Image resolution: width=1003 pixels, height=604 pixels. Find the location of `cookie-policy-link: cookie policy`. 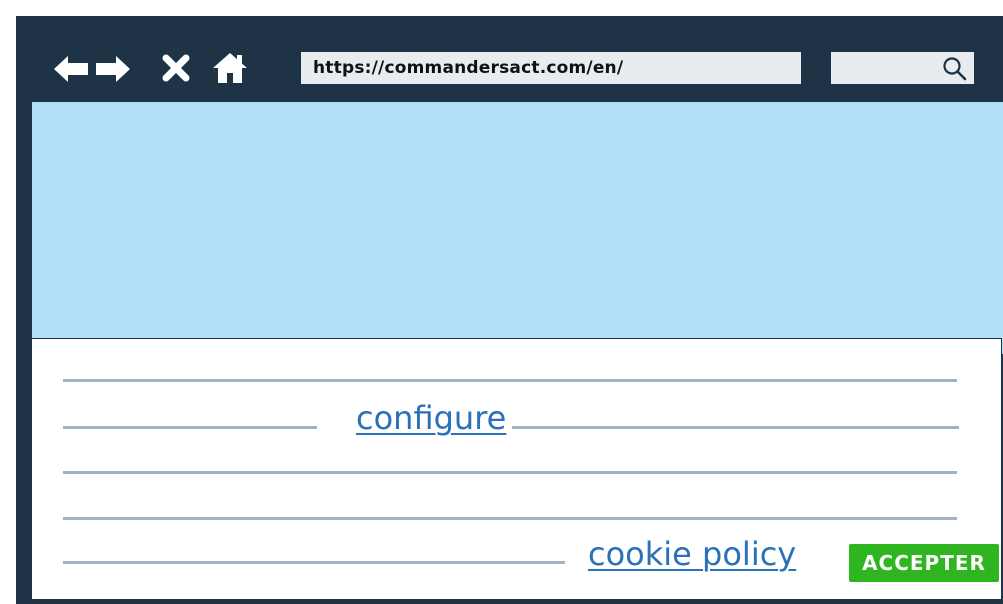

cookie-policy-link: cookie policy is located at coordinates (692, 554).